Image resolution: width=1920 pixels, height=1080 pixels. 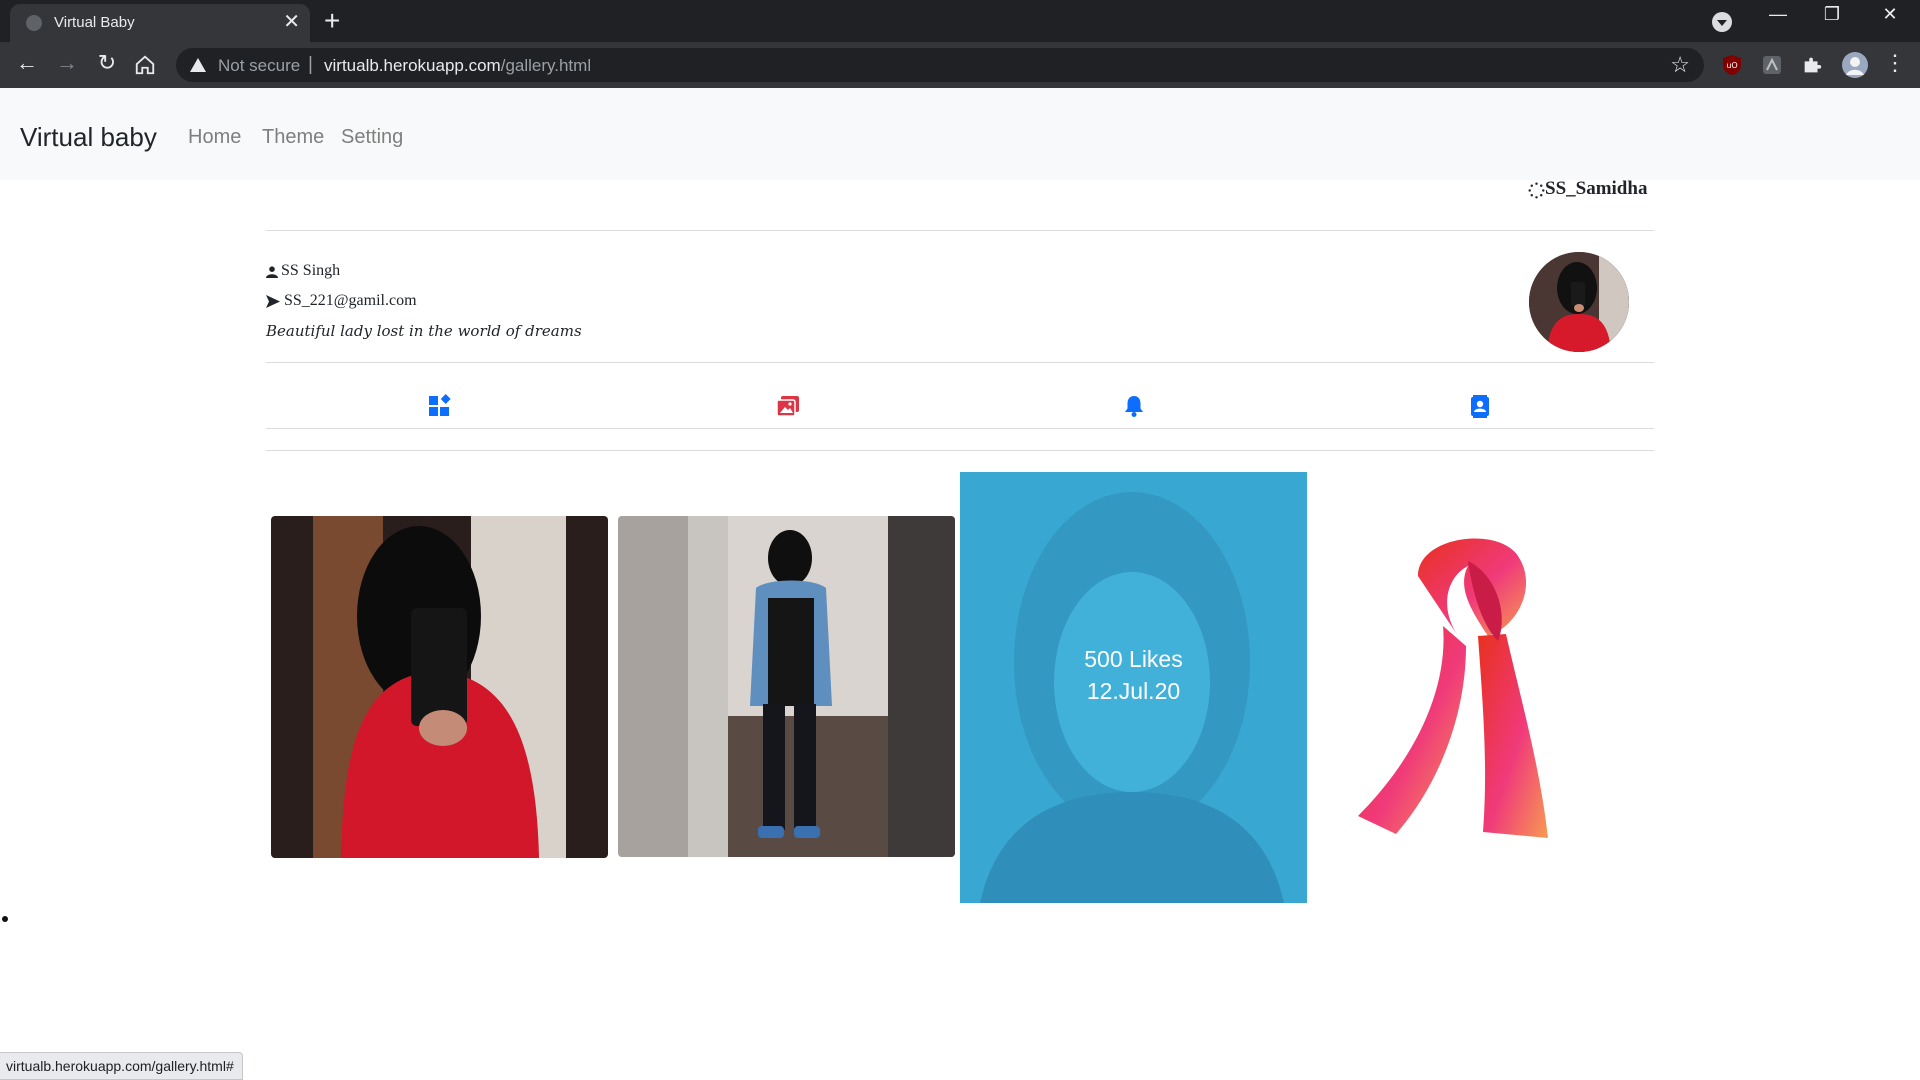 I want to click on profile-username: SS_Samidha, so click(x=1596, y=188).